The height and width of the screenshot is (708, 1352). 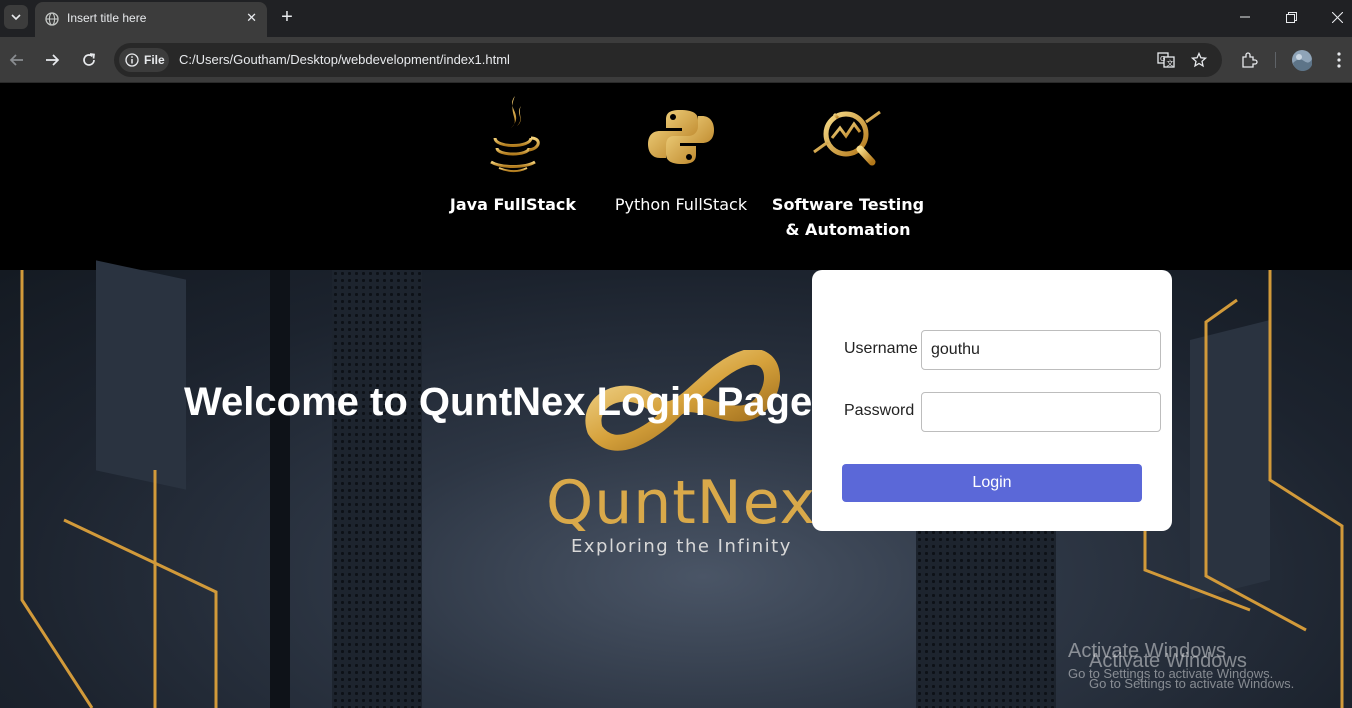 I want to click on tab-title: Insert title here, so click(x=107, y=18).